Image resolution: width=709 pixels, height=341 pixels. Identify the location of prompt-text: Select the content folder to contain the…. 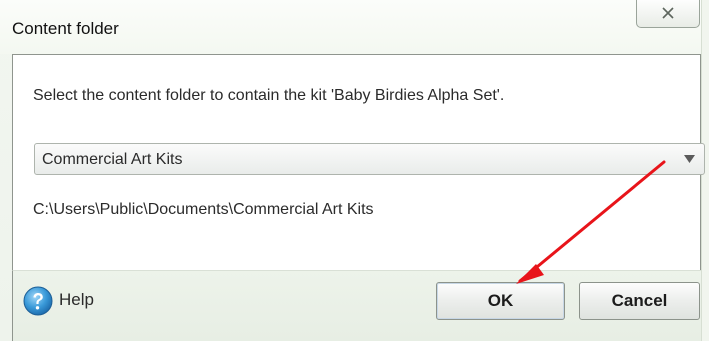
(269, 95).